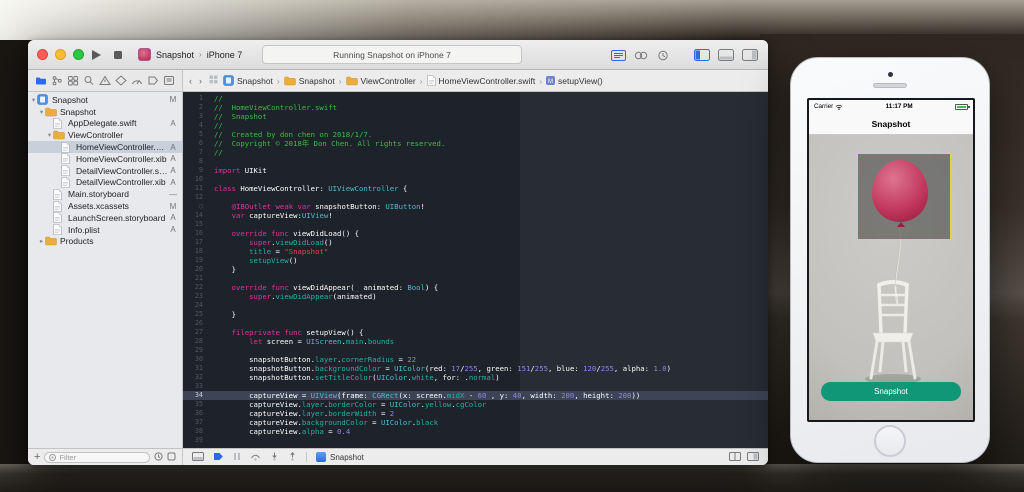 The width and height of the screenshot is (1024, 492). I want to click on code-line: 18 title = "Snapshot", so click(475, 251).